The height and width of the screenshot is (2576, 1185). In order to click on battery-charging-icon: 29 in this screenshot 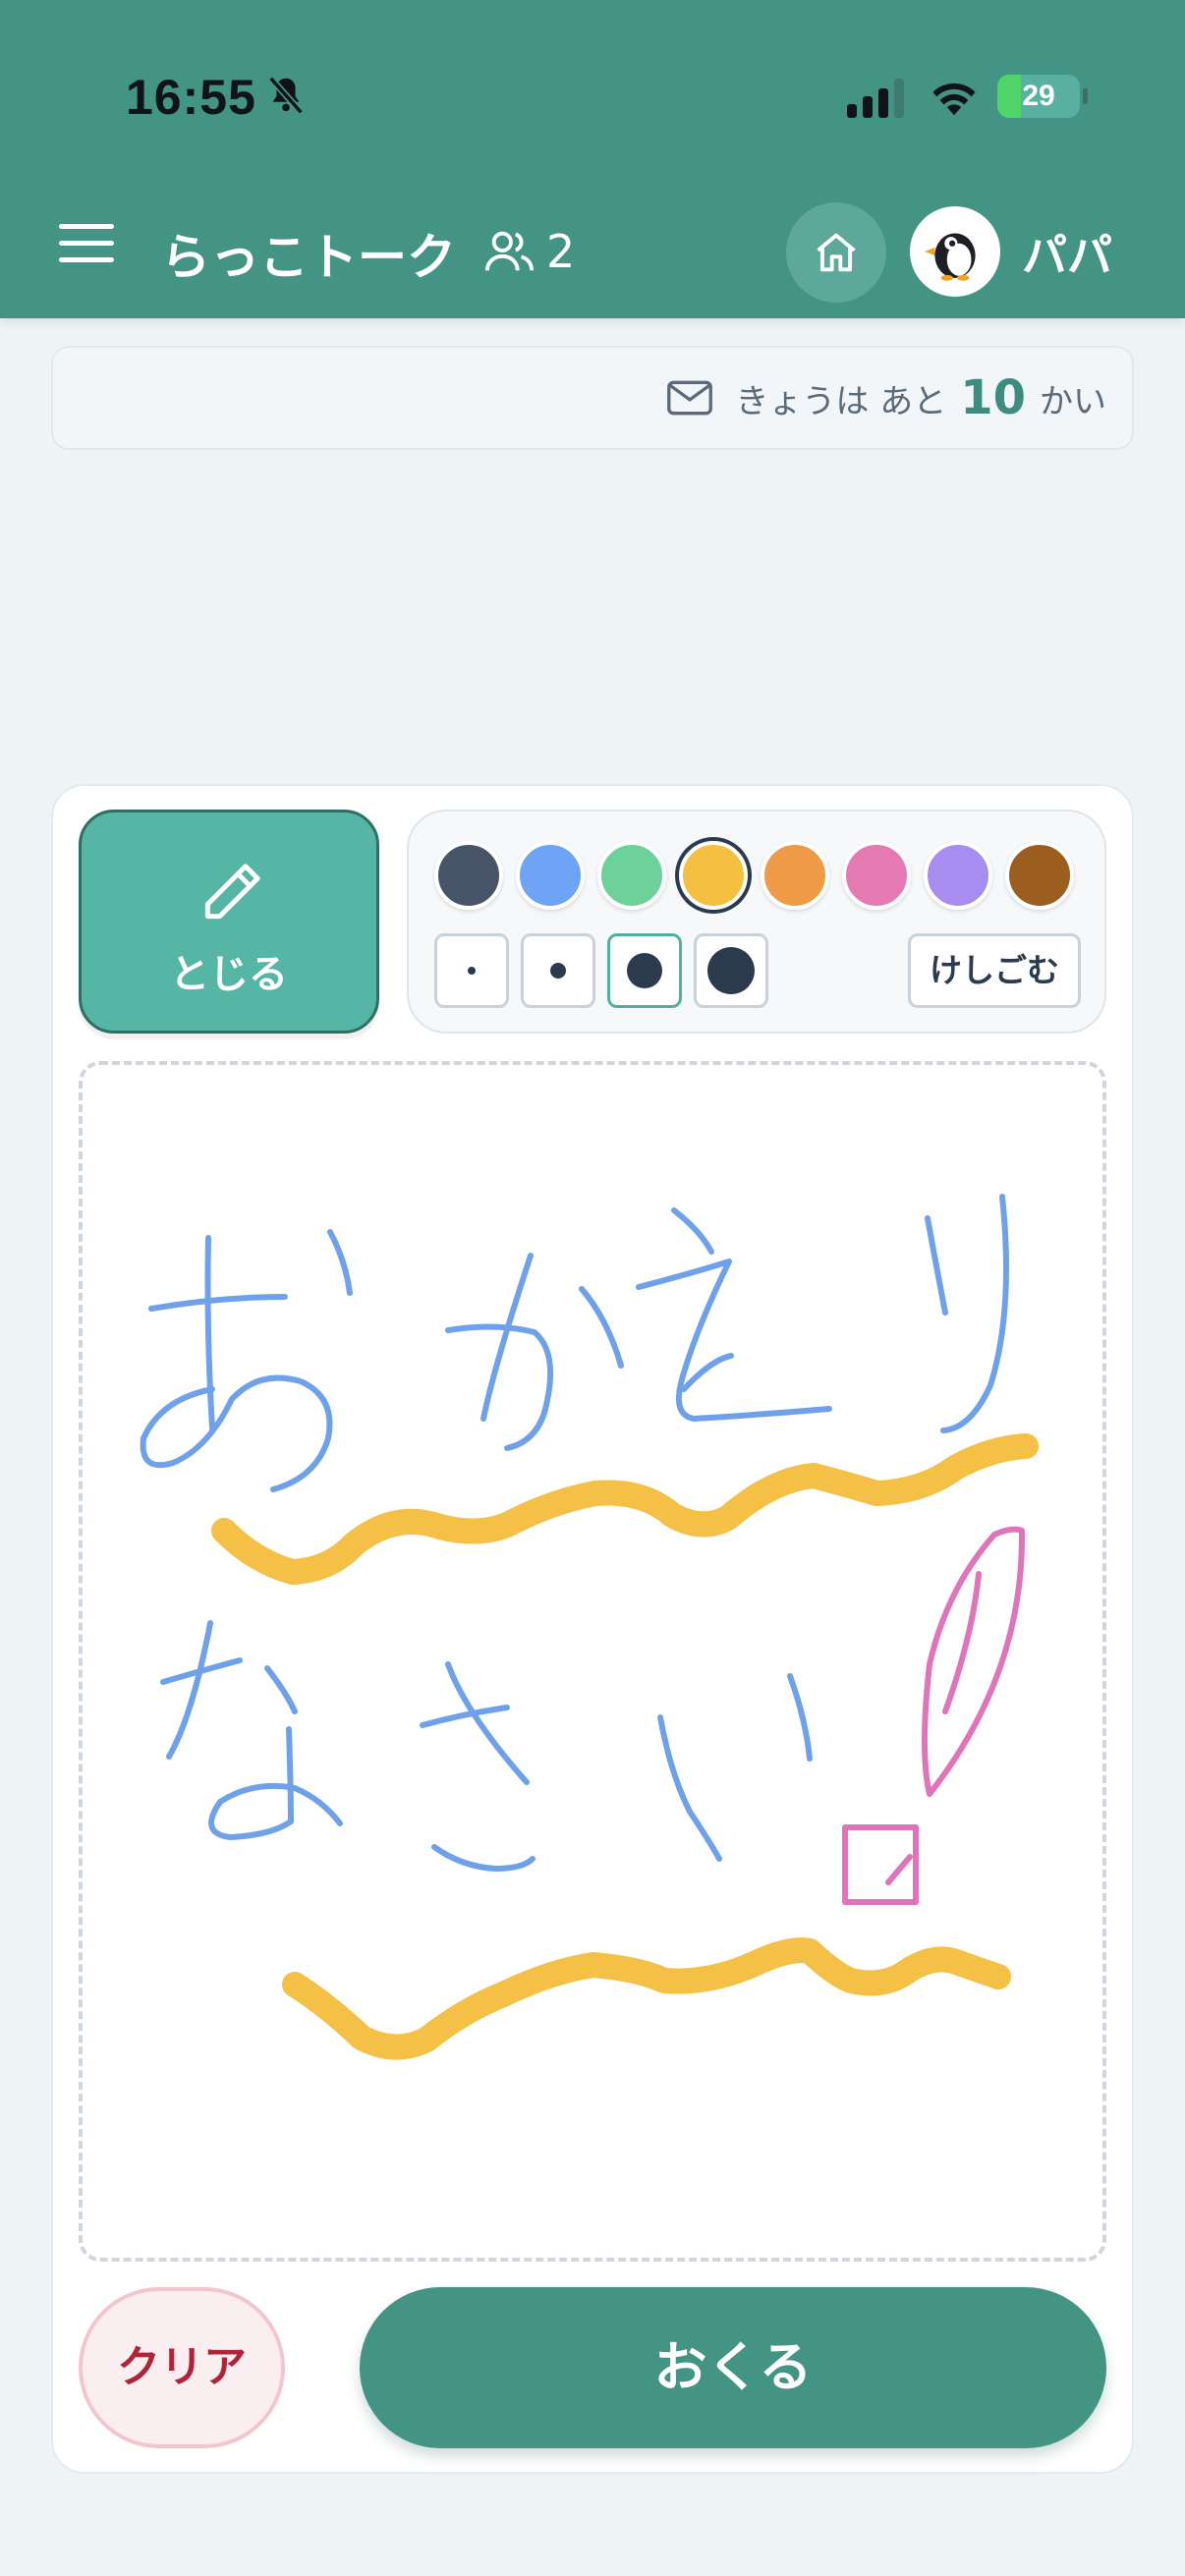, I will do `click(1038, 96)`.